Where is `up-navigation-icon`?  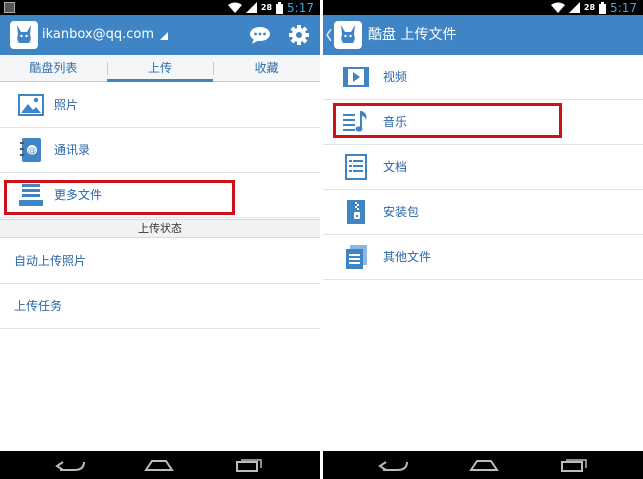
up-navigation-icon is located at coordinates (329, 35).